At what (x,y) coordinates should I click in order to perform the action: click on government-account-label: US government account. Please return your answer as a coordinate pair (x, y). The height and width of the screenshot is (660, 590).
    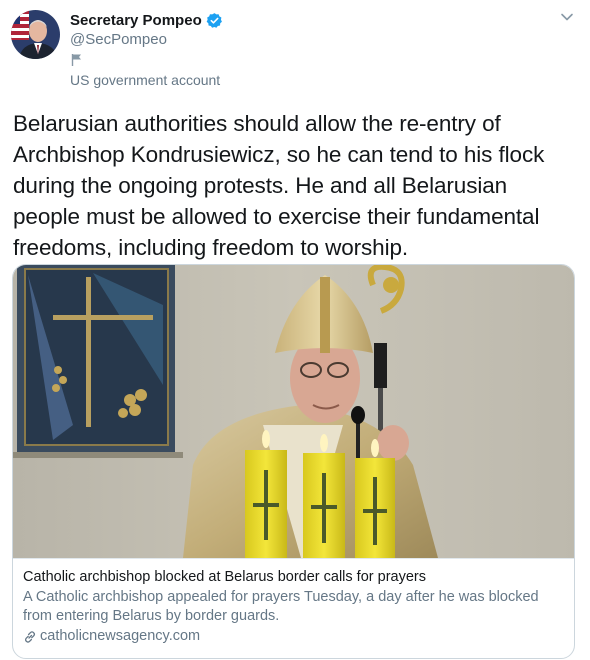
    Looking at the image, I should click on (145, 80).